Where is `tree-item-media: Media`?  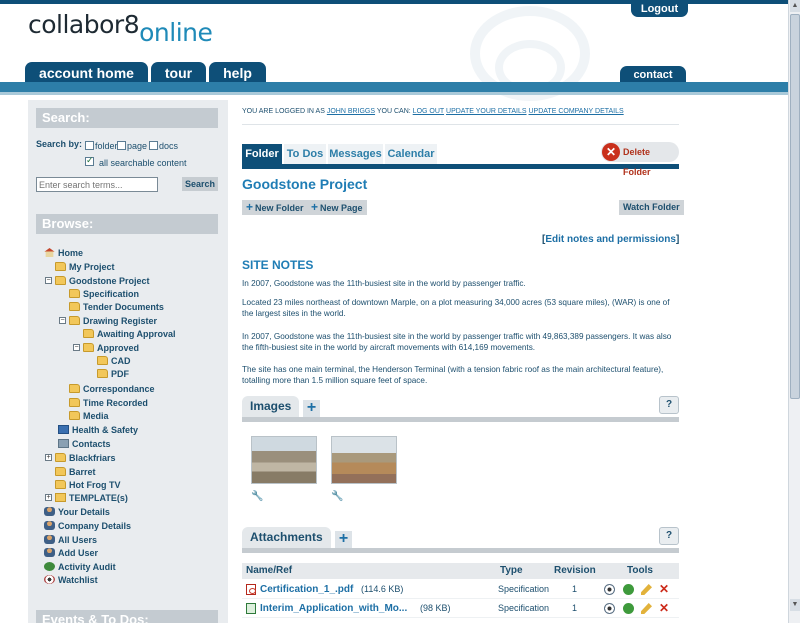
tree-item-media: Media is located at coordinates (89, 416).